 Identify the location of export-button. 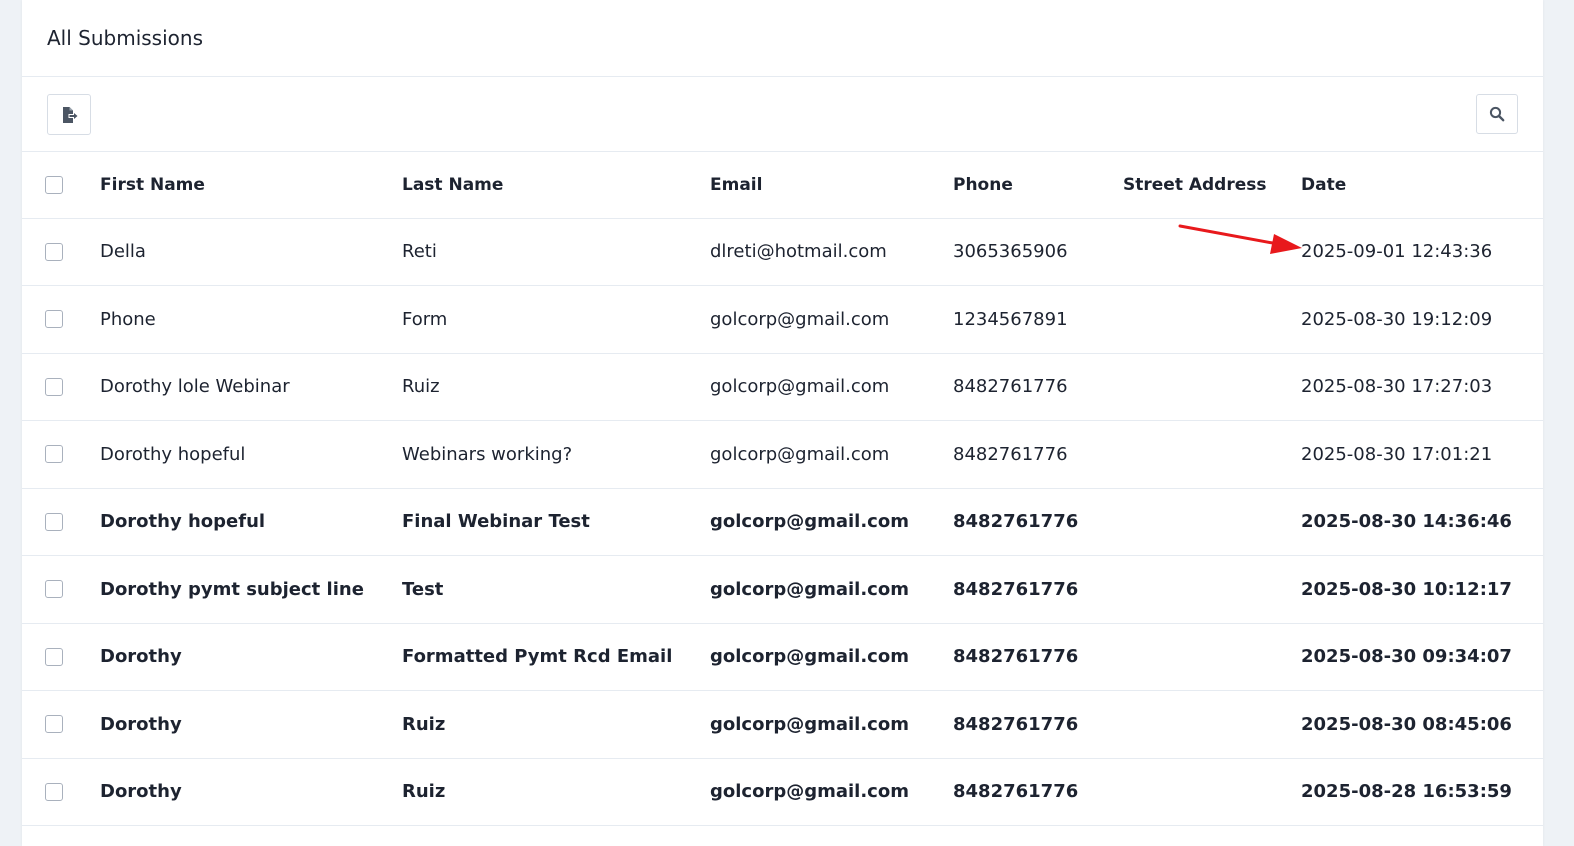
(69, 114).